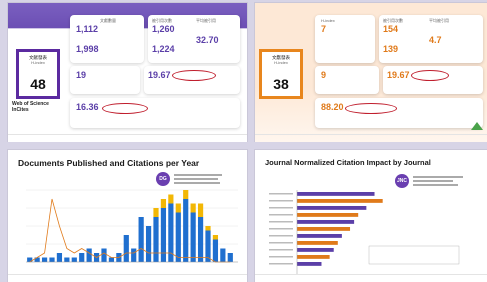 This screenshot has height=282, width=487. I want to click on thumbnail-gap, so click(243, 146).